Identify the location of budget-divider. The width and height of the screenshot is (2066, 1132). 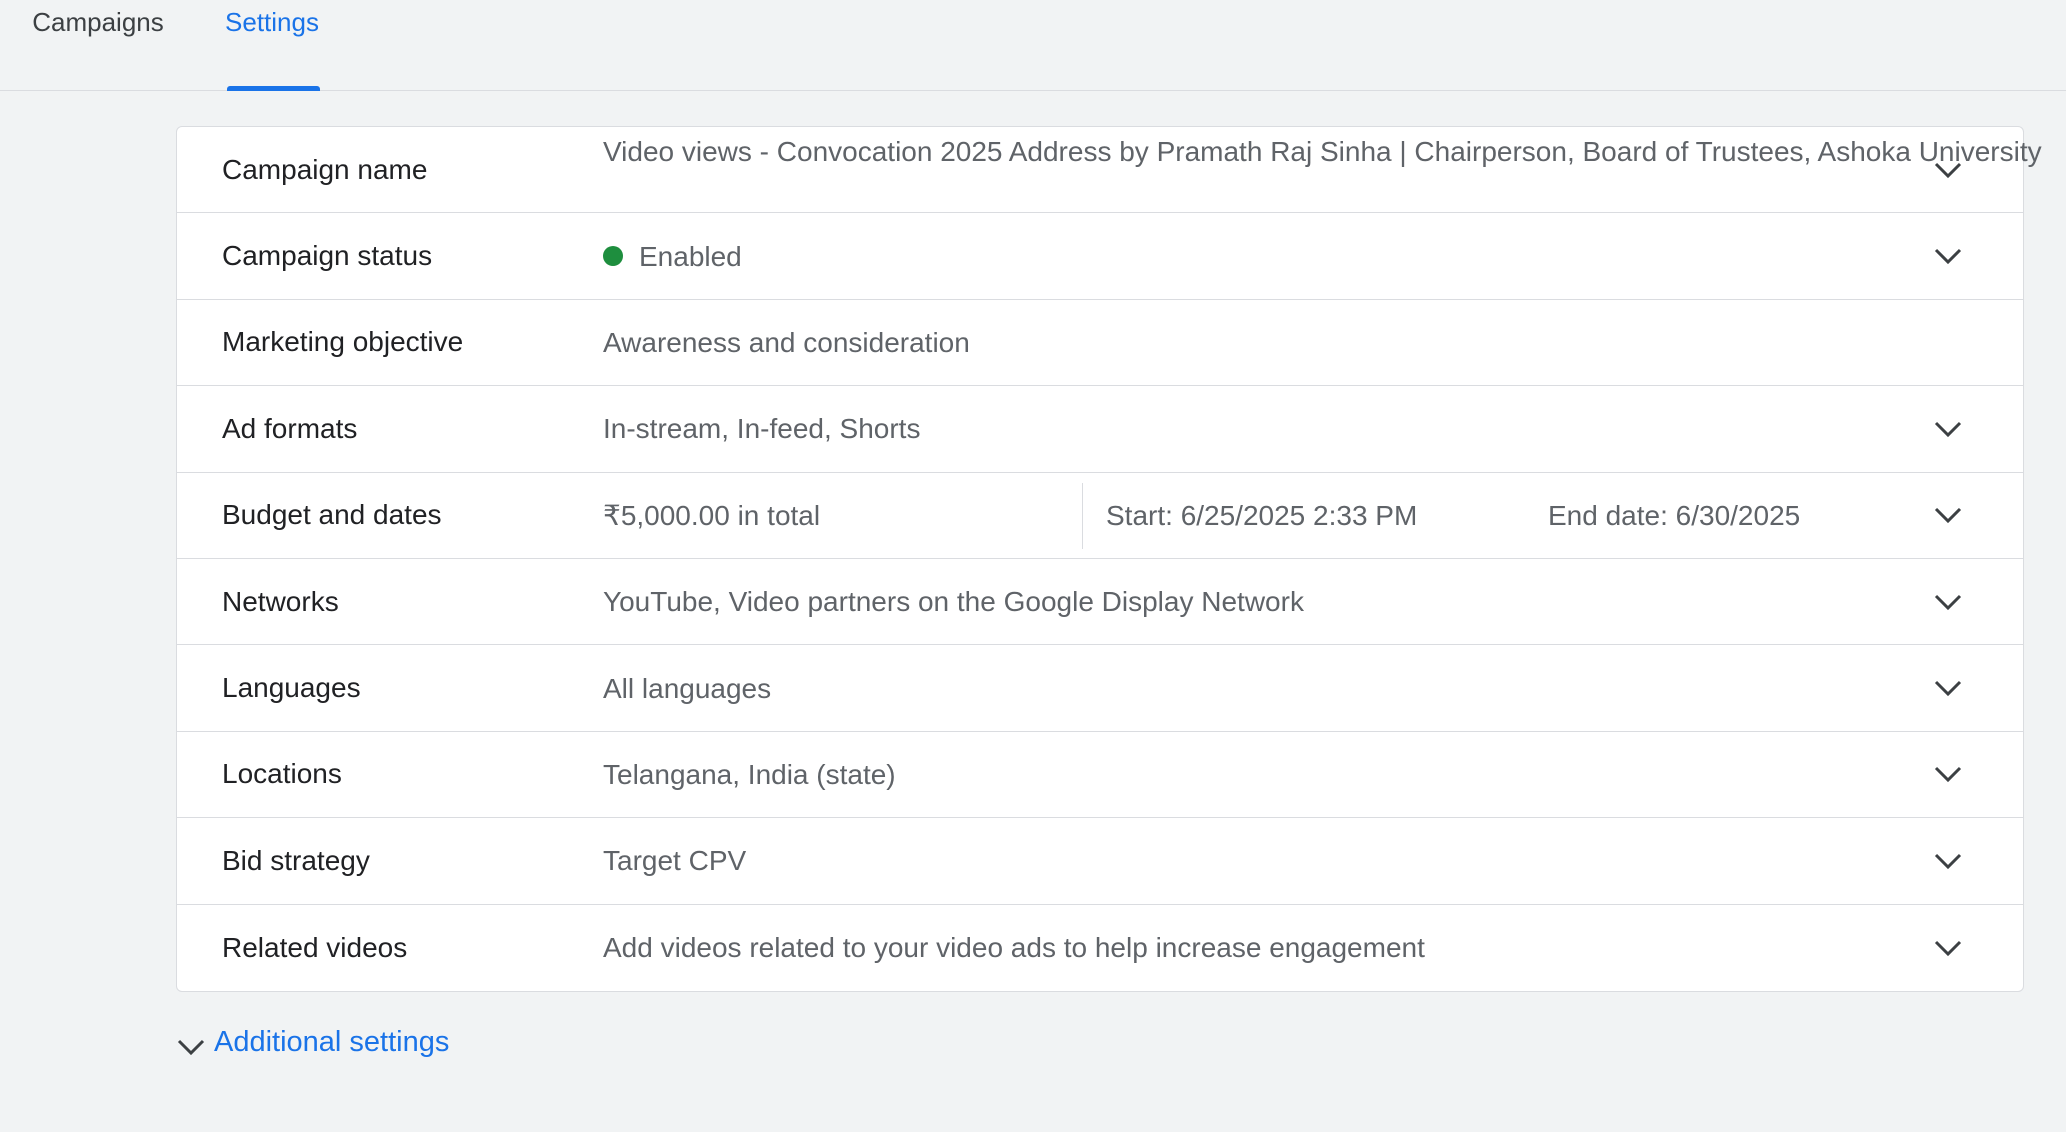
(1082, 515).